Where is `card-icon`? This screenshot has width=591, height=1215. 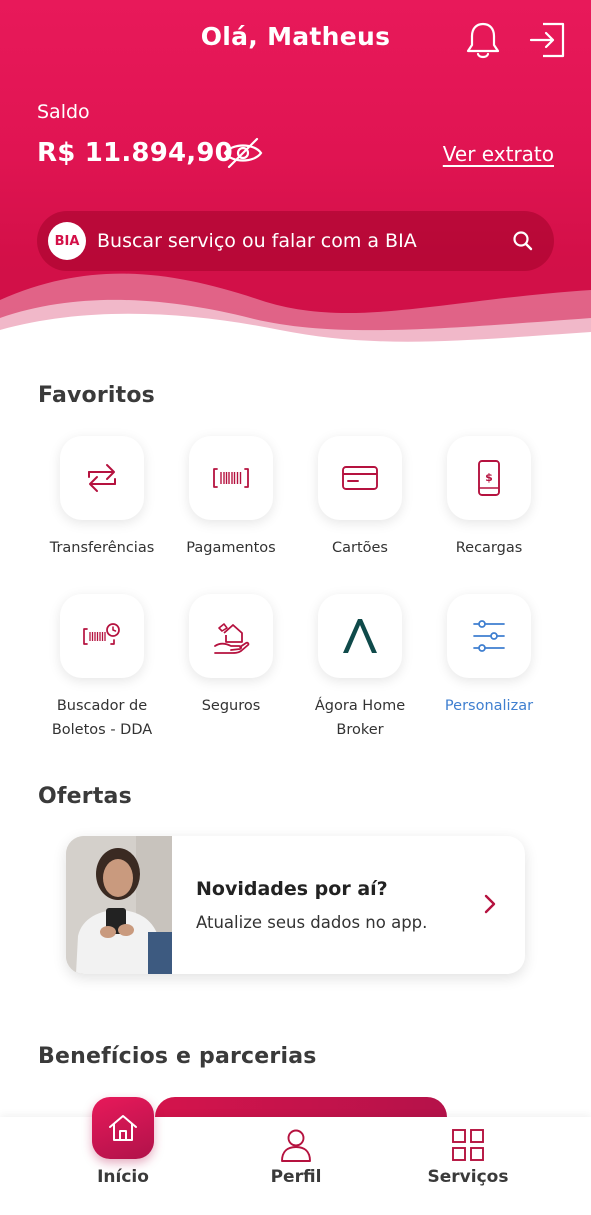
card-icon is located at coordinates (360, 478).